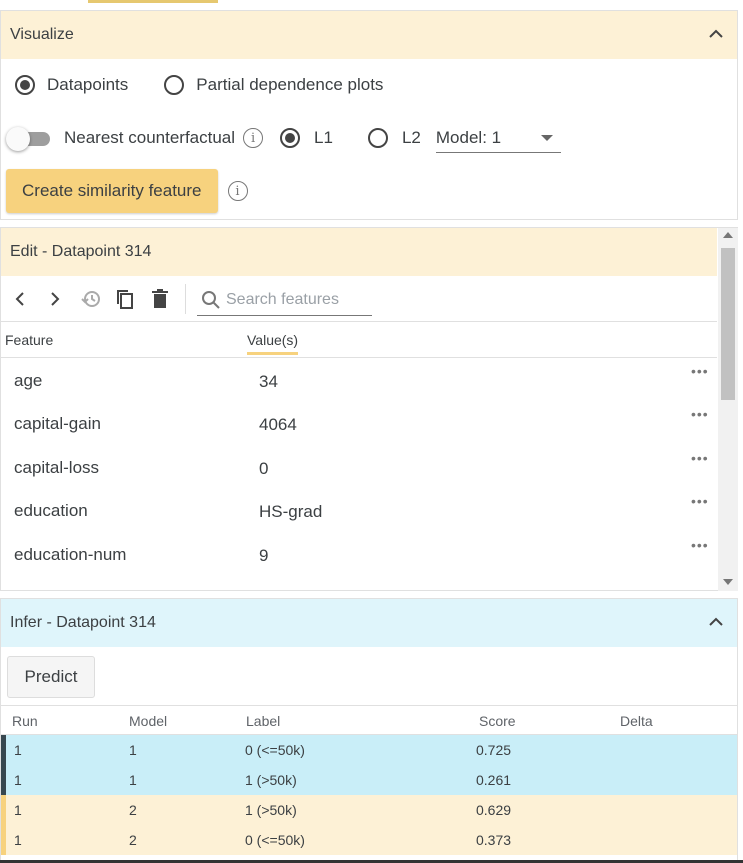 The height and width of the screenshot is (863, 743). Describe the element at coordinates (70, 554) in the screenshot. I see `feature-name: education-num` at that location.